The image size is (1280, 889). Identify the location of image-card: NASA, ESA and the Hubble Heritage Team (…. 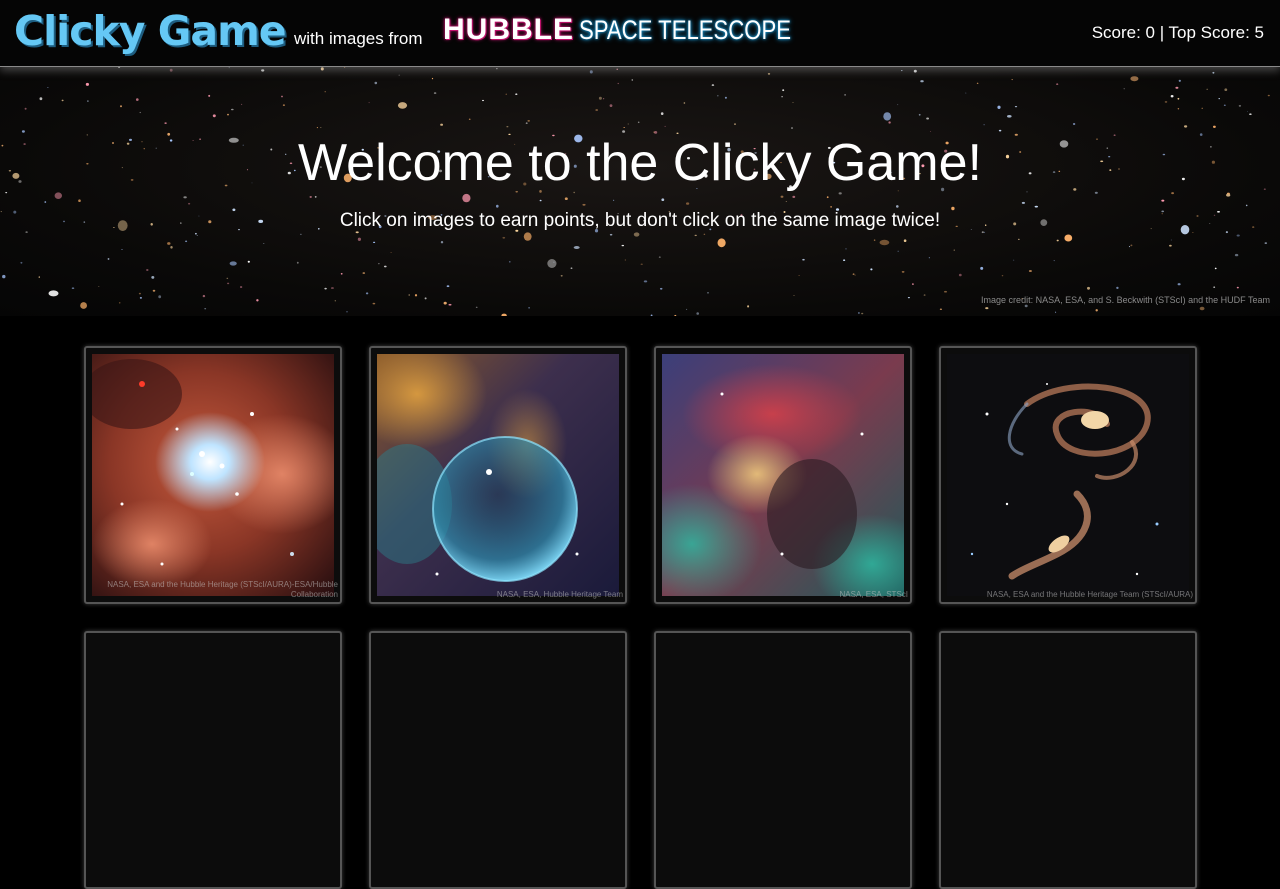
(1068, 475).